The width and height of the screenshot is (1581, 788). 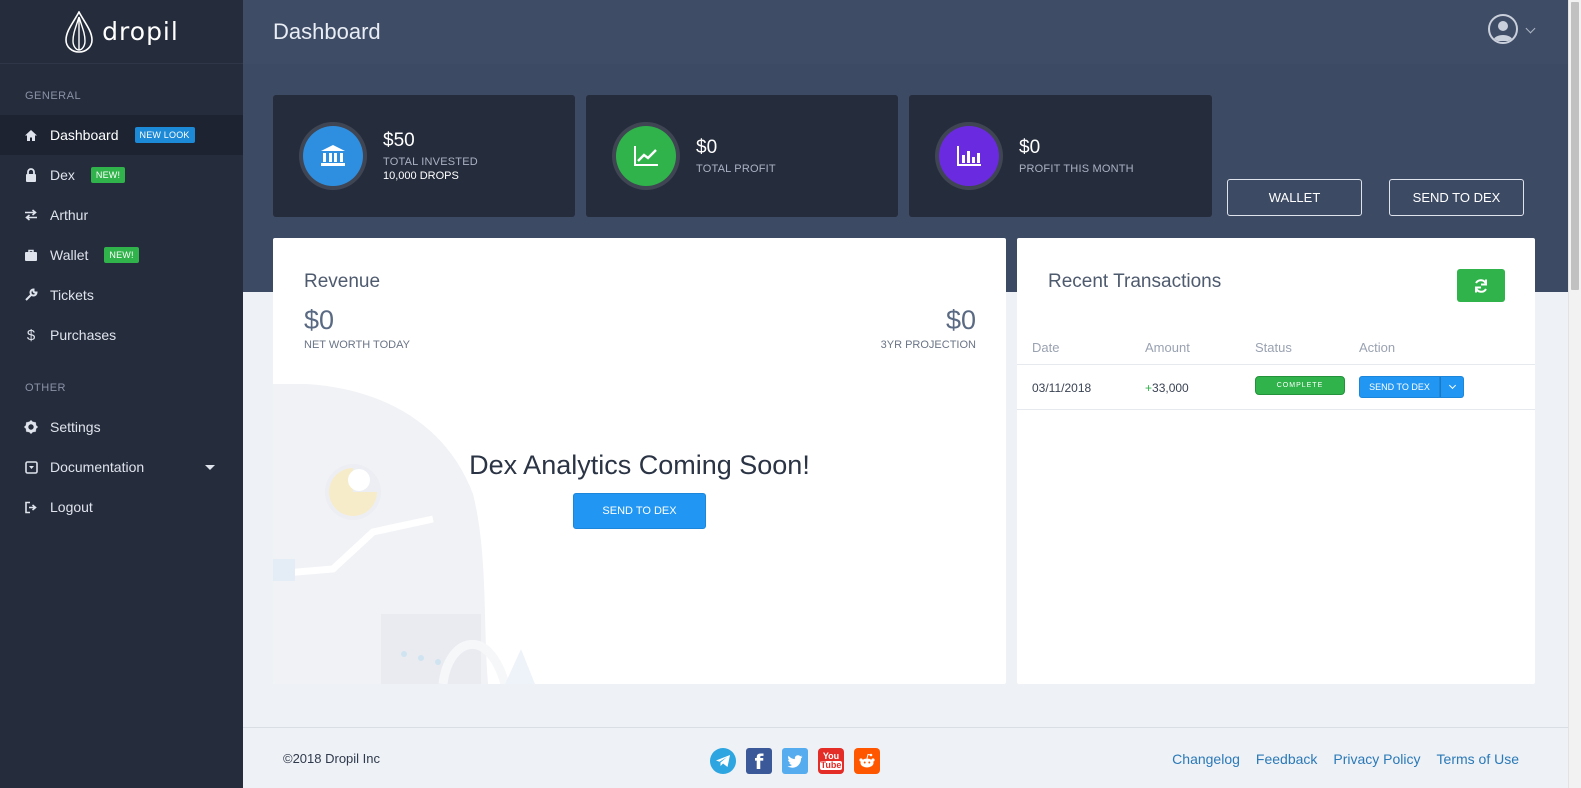 What do you see at coordinates (1575, 146) in the screenshot?
I see `scrollbar-thumb` at bounding box center [1575, 146].